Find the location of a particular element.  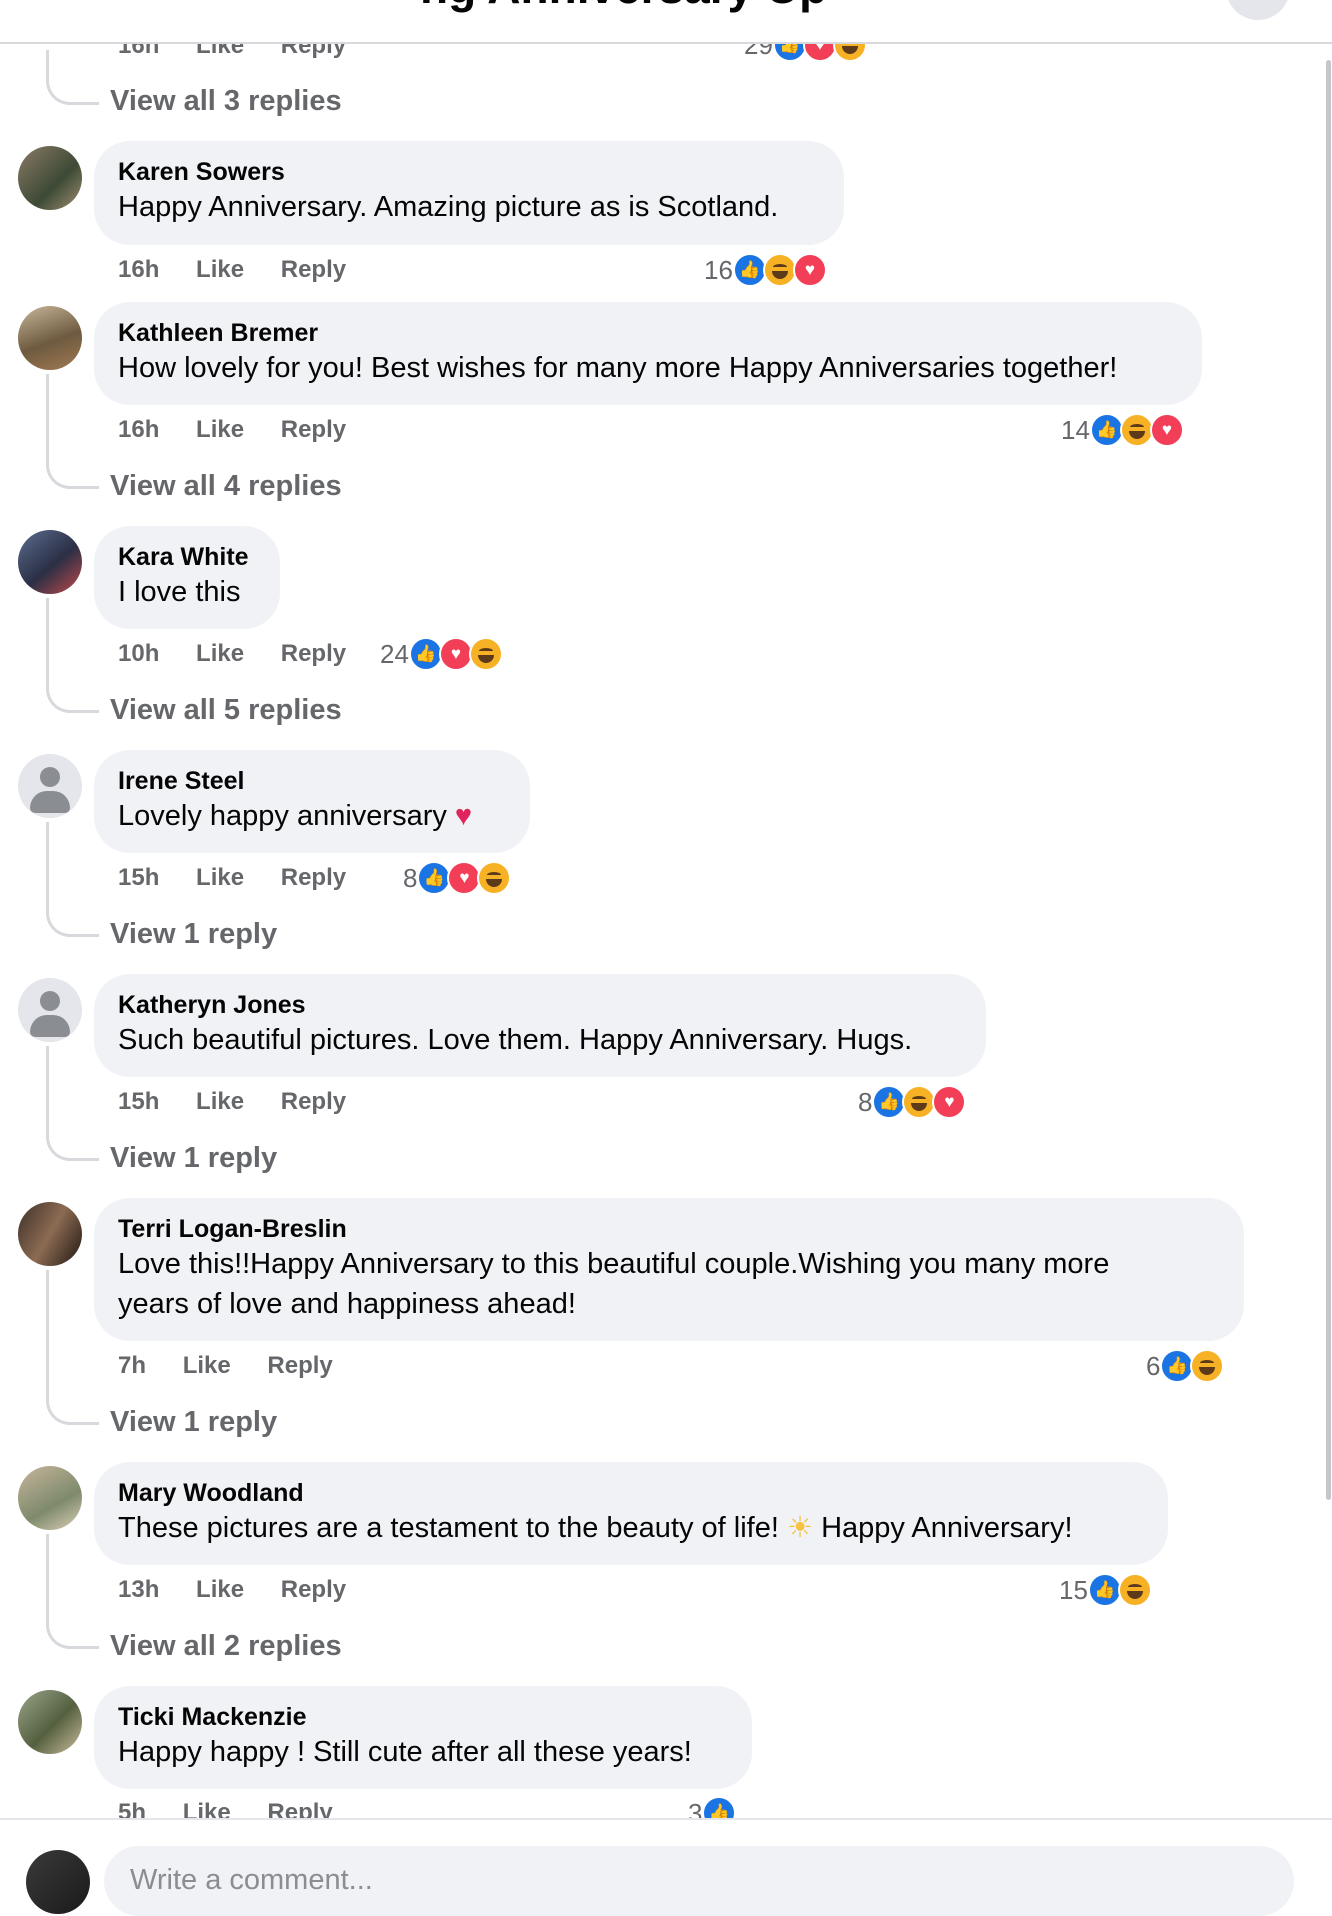

comment-author: Kara White is located at coordinates (187, 557).